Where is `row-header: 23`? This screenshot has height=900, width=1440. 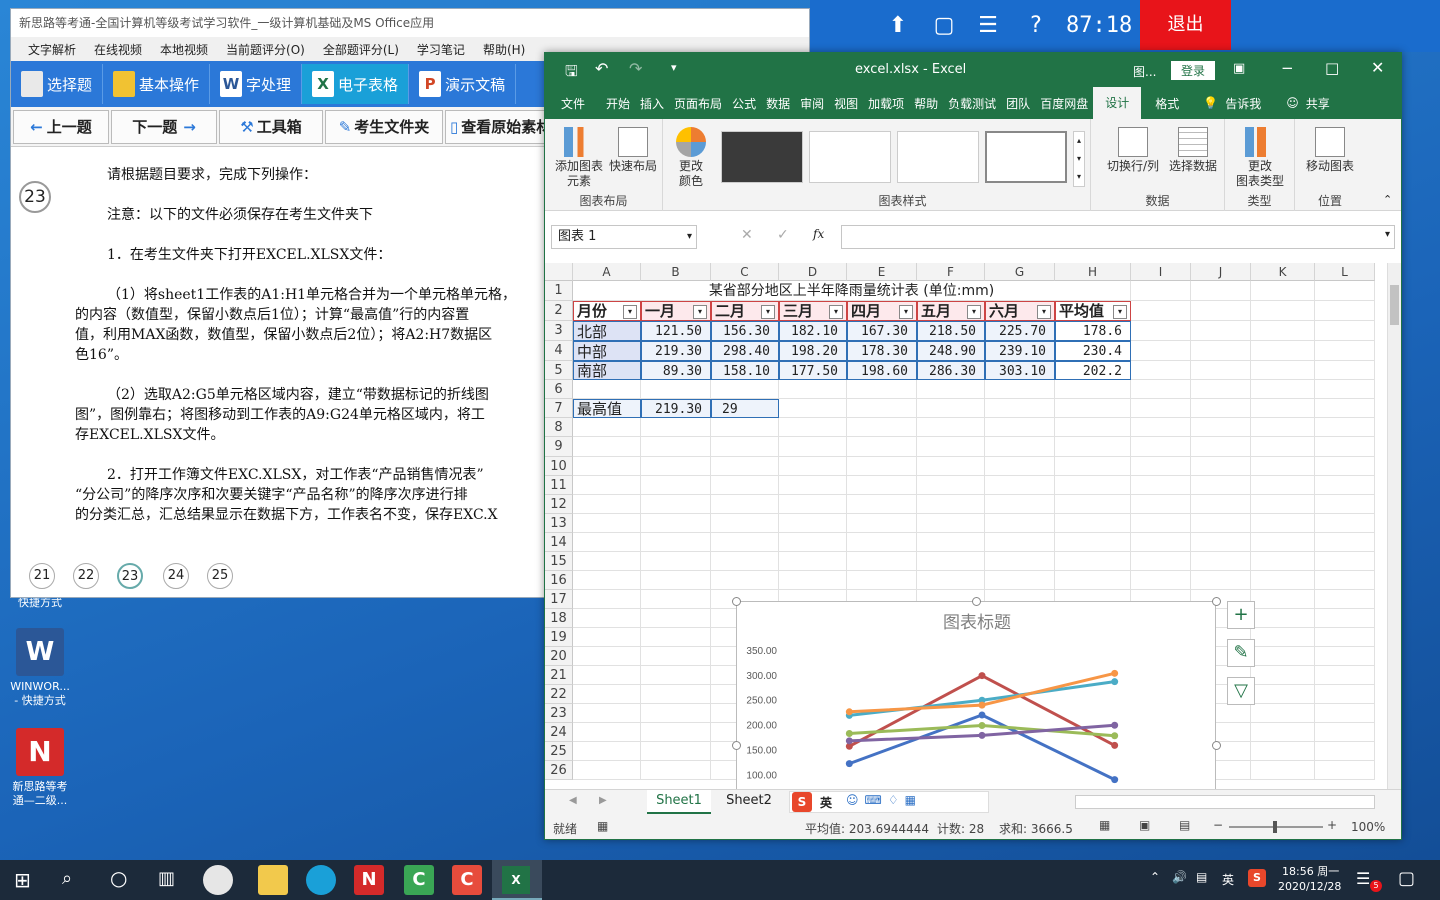 row-header: 23 is located at coordinates (559, 713).